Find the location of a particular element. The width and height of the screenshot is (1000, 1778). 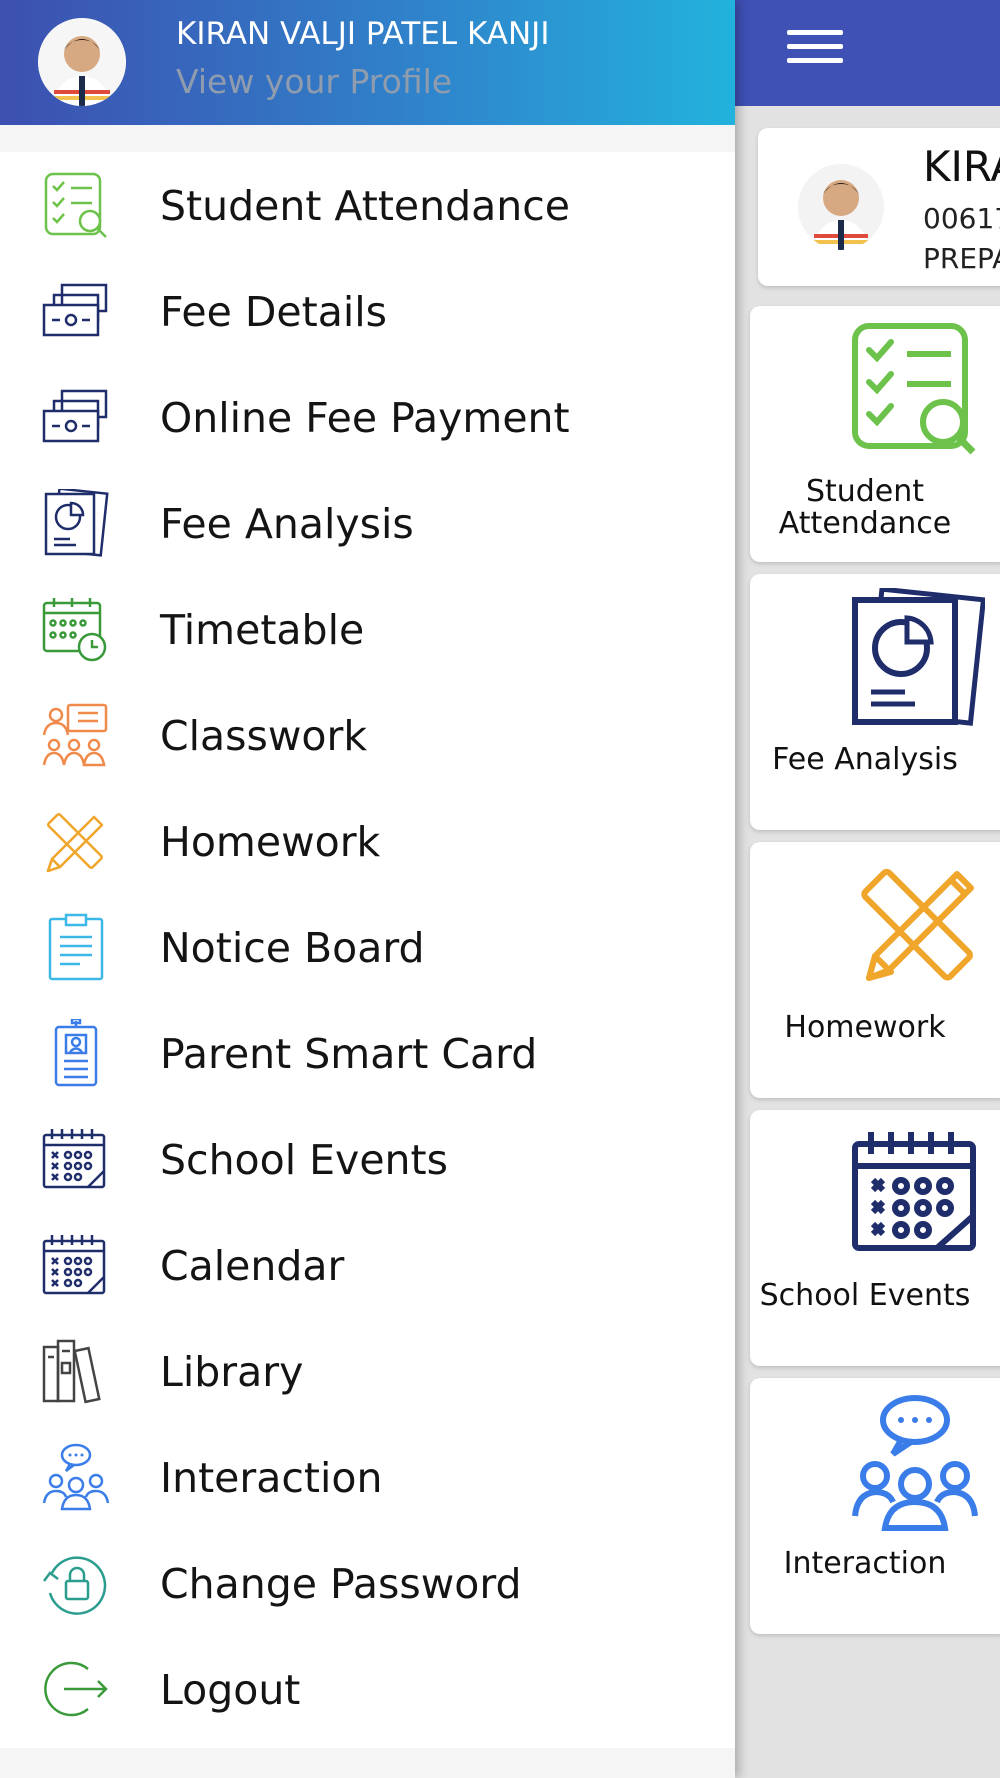

tile-label: Fee Analysis is located at coordinates (865, 759).